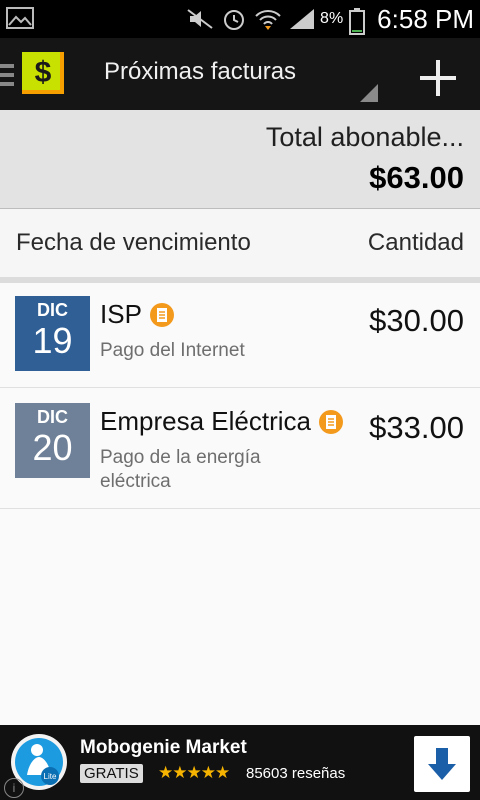 The image size is (480, 800). What do you see at coordinates (425, 18) in the screenshot?
I see `clock: 6:58 PM` at bounding box center [425, 18].